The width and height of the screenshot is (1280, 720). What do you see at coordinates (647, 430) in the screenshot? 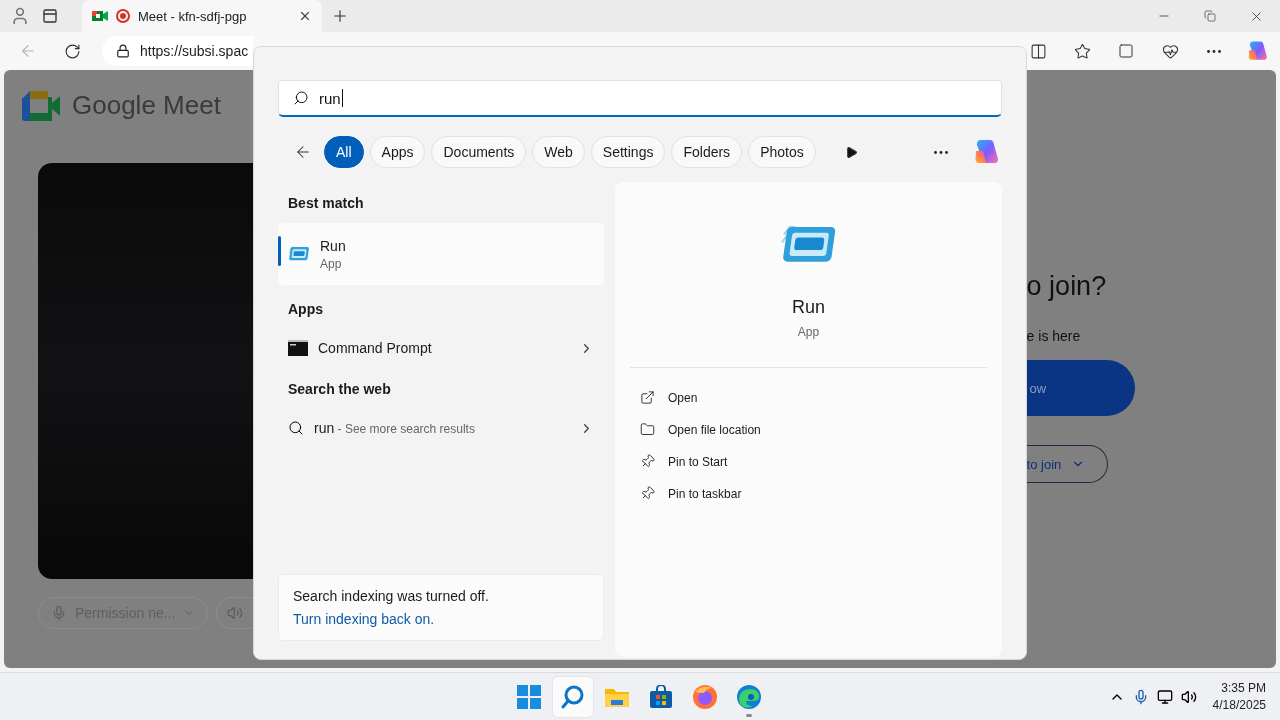
I see `folder-icon` at bounding box center [647, 430].